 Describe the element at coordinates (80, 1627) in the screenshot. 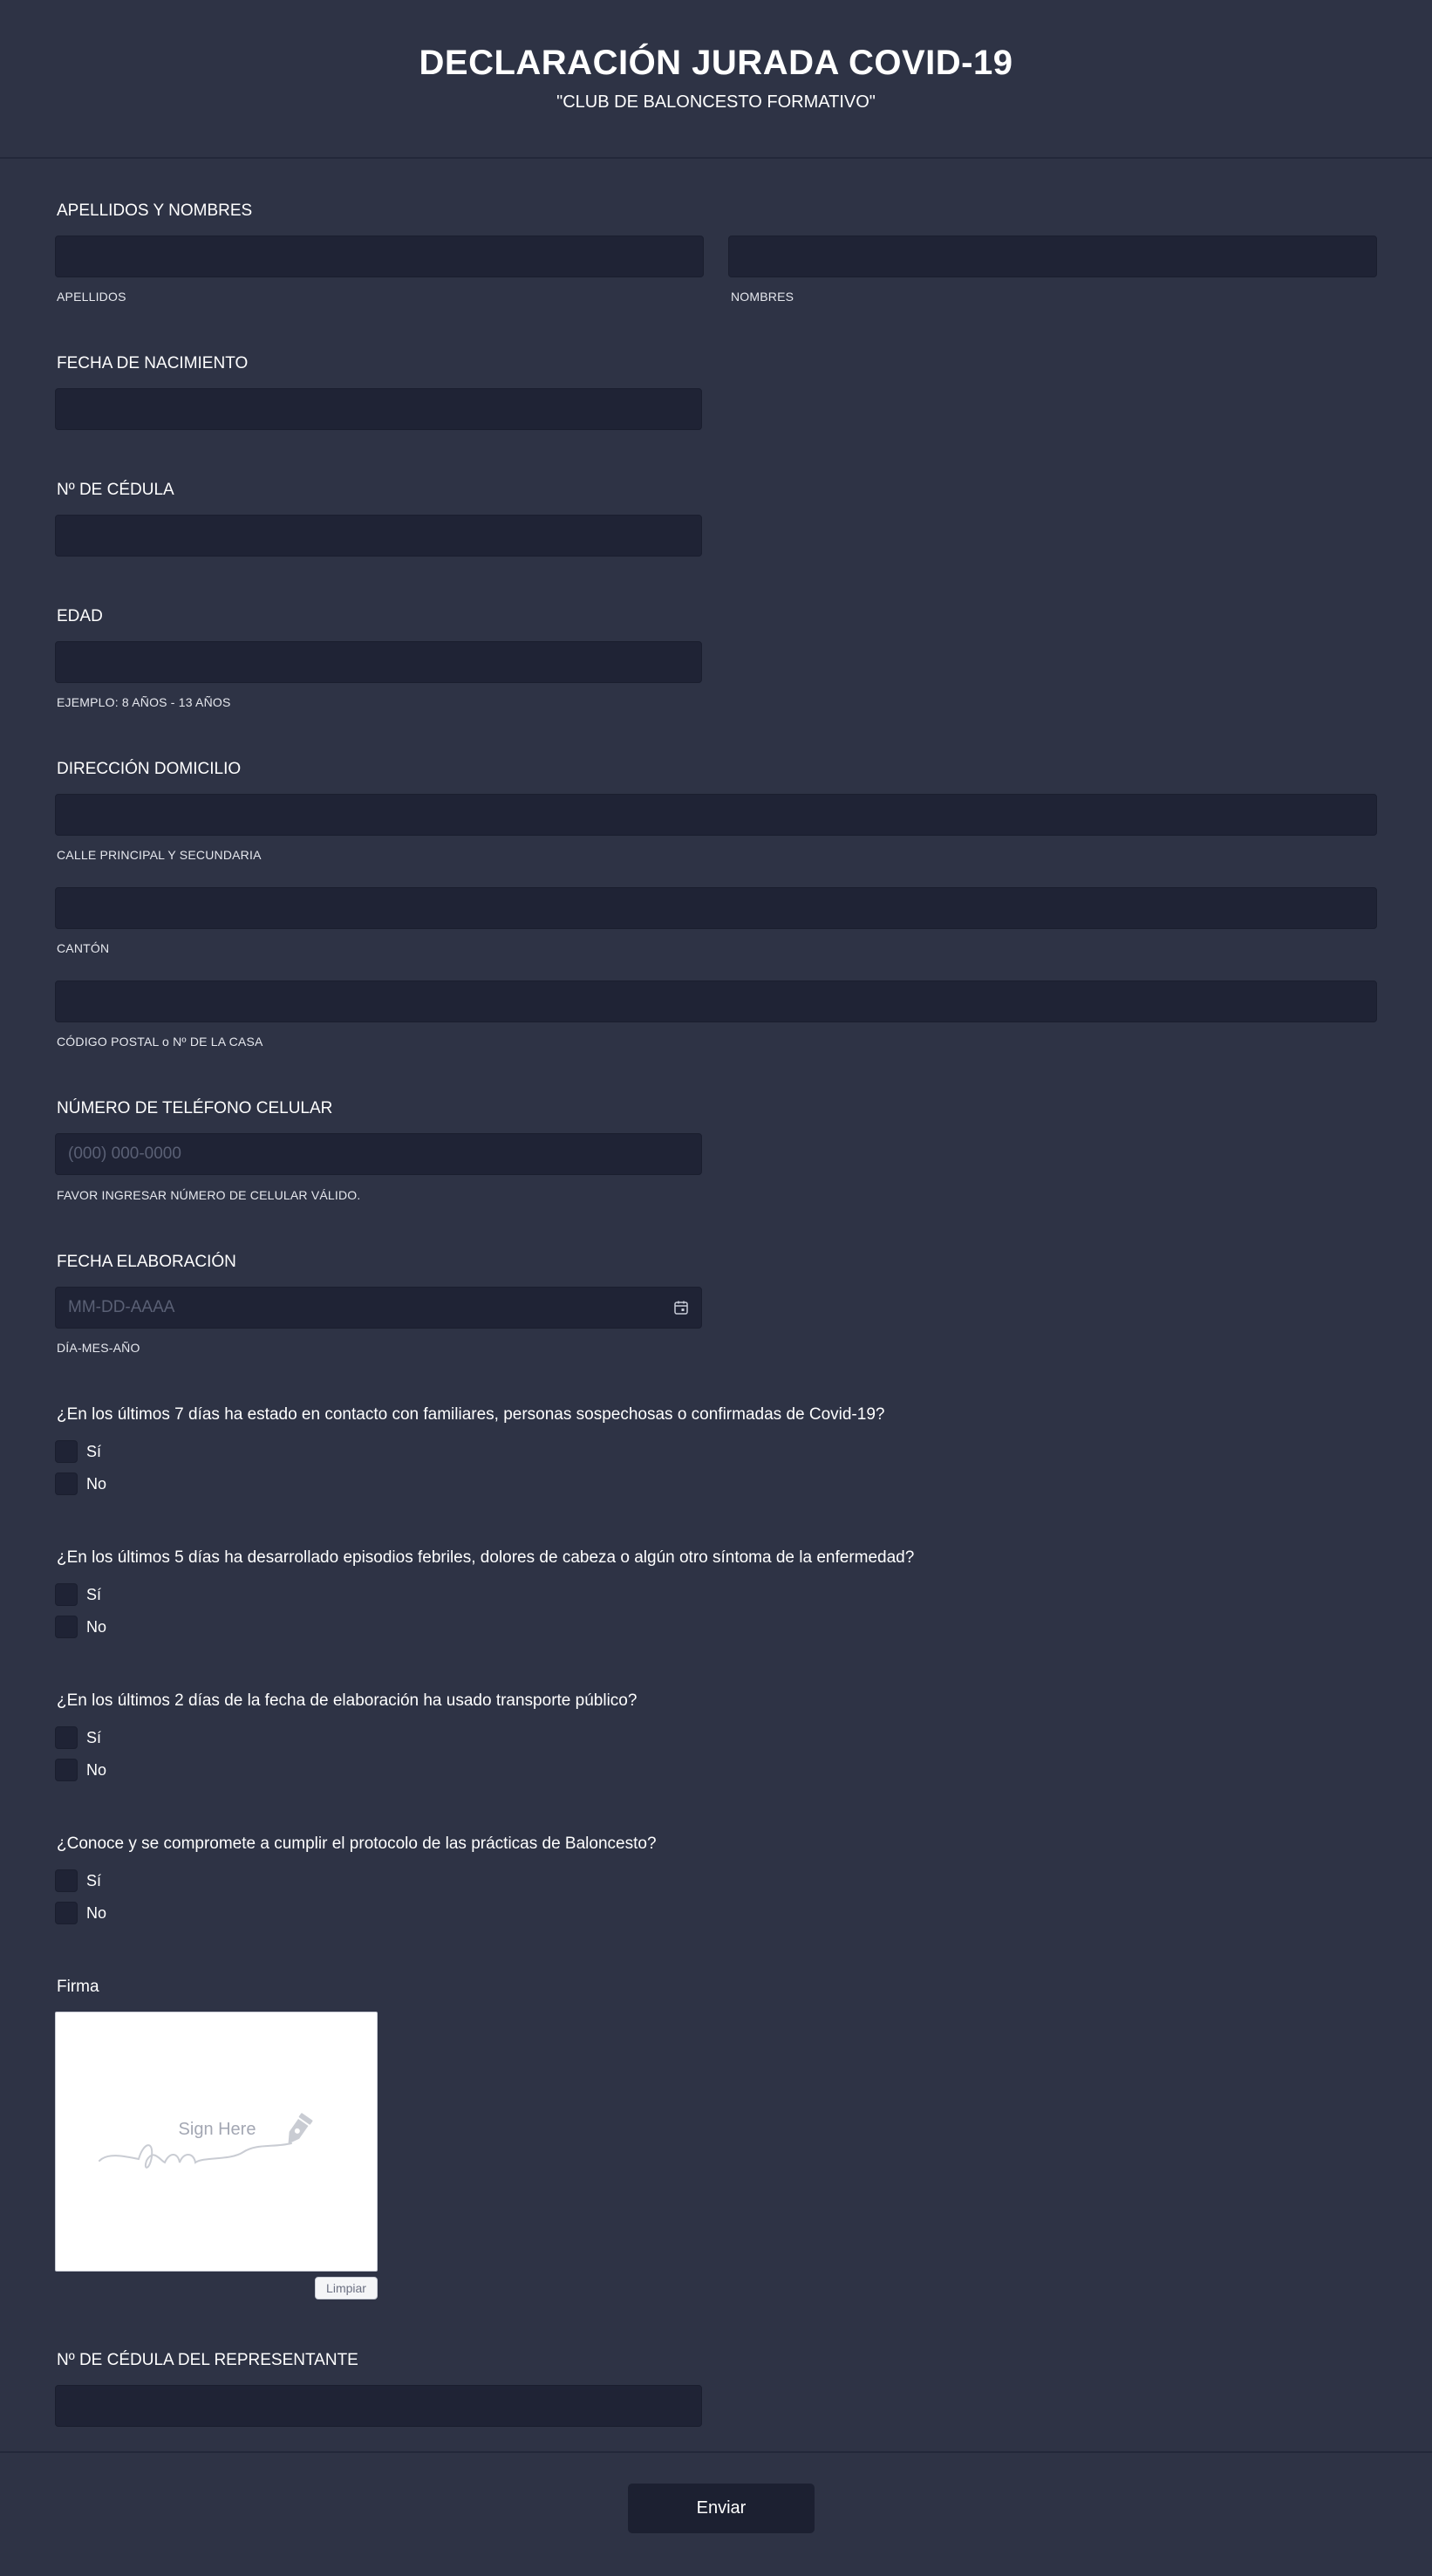

I see `question-symptoms-option-no: No` at that location.